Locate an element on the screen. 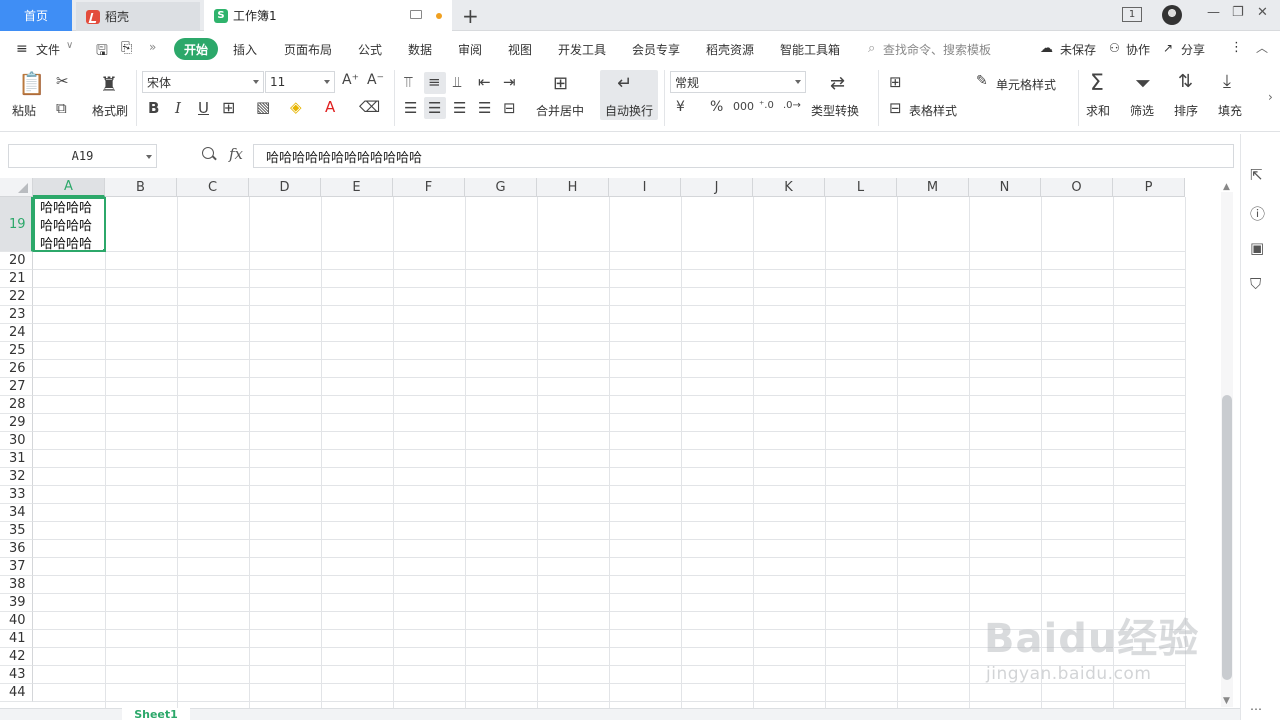 The width and height of the screenshot is (1280, 720). row-header-34: 34 is located at coordinates (16, 513).